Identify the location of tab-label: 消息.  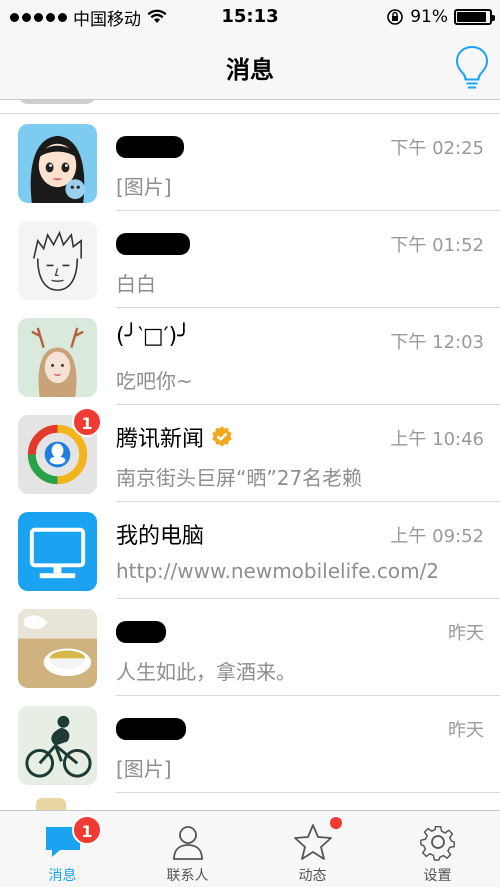
(62, 876).